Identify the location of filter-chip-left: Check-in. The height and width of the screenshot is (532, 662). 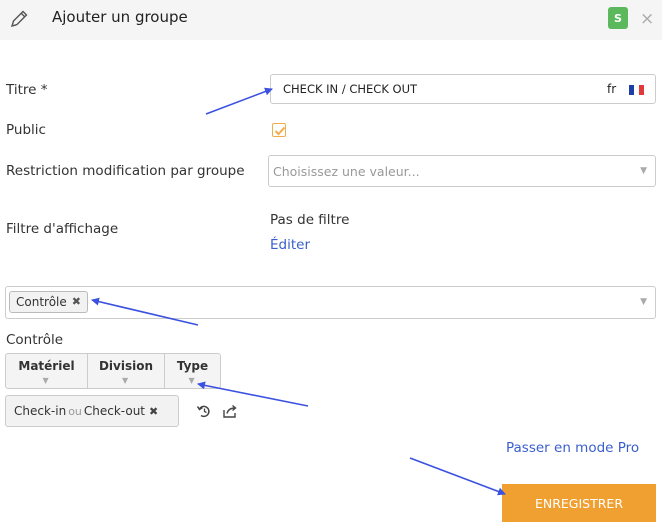
(40, 411).